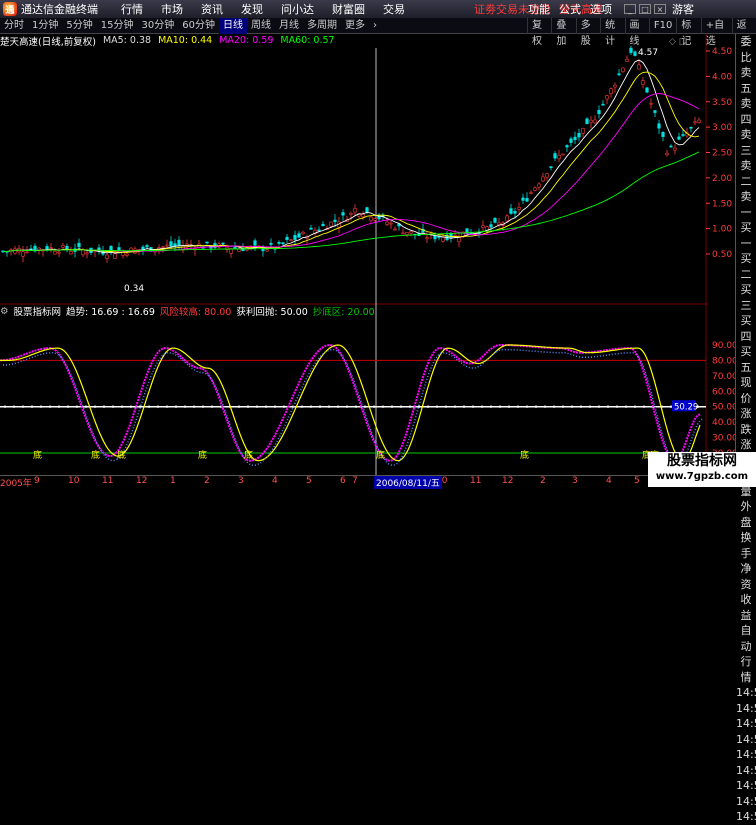  I want to click on close-icon: ×, so click(660, 9).